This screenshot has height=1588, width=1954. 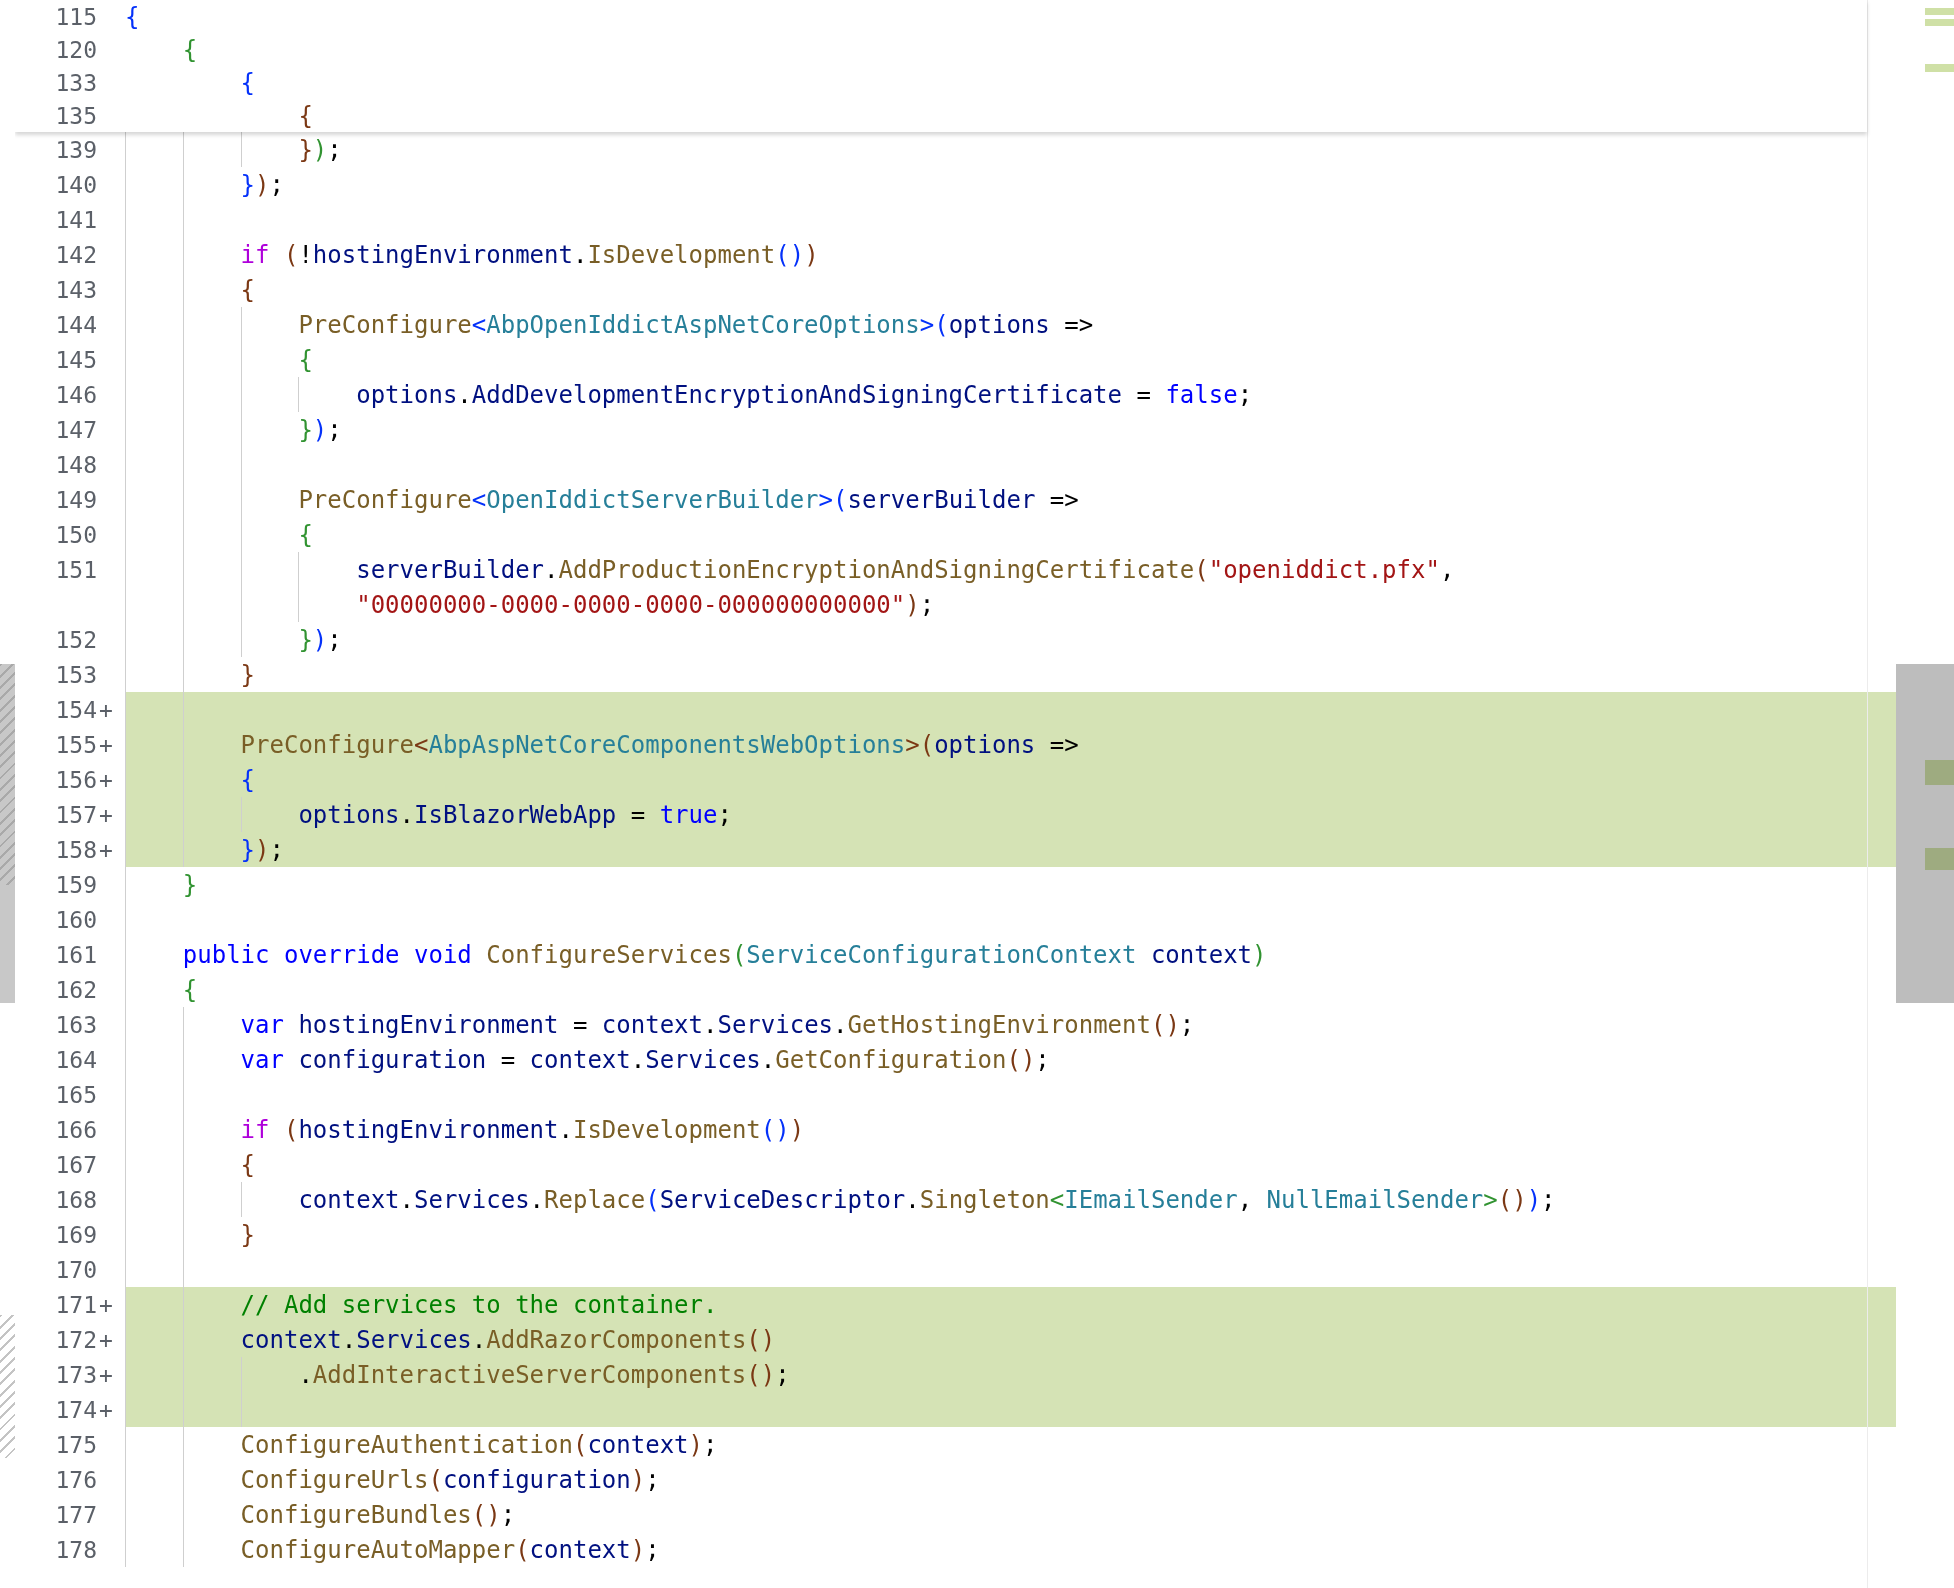 What do you see at coordinates (75, 499) in the screenshot?
I see `line-number: 149` at bounding box center [75, 499].